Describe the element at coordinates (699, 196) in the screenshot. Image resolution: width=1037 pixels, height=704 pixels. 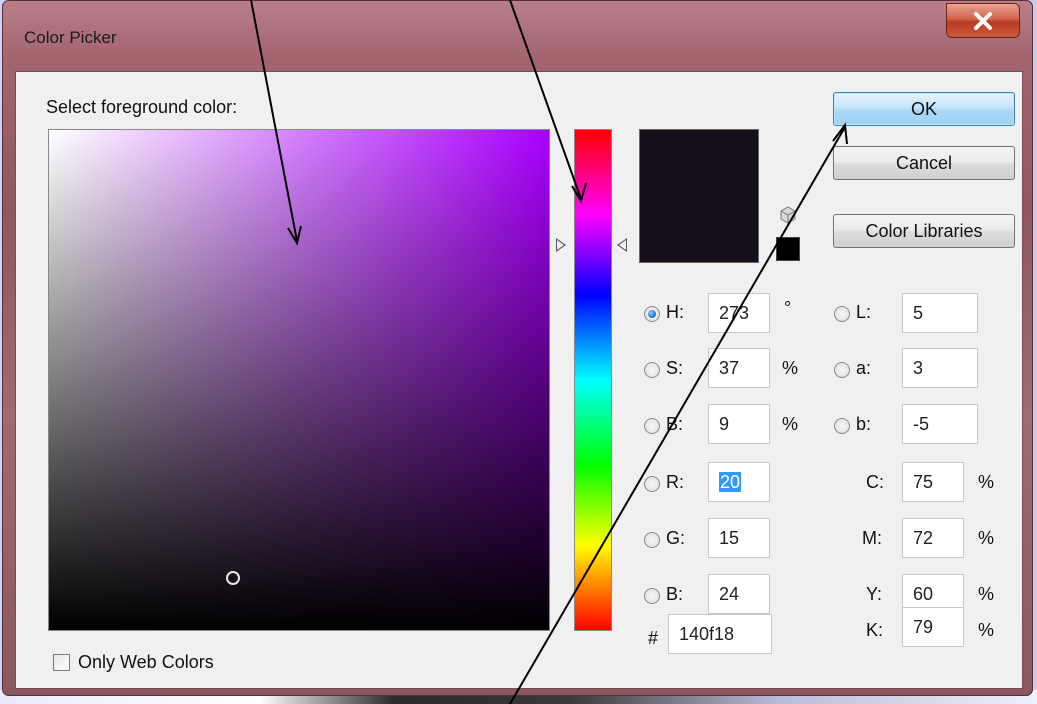
I see `current-color-swatch` at that location.